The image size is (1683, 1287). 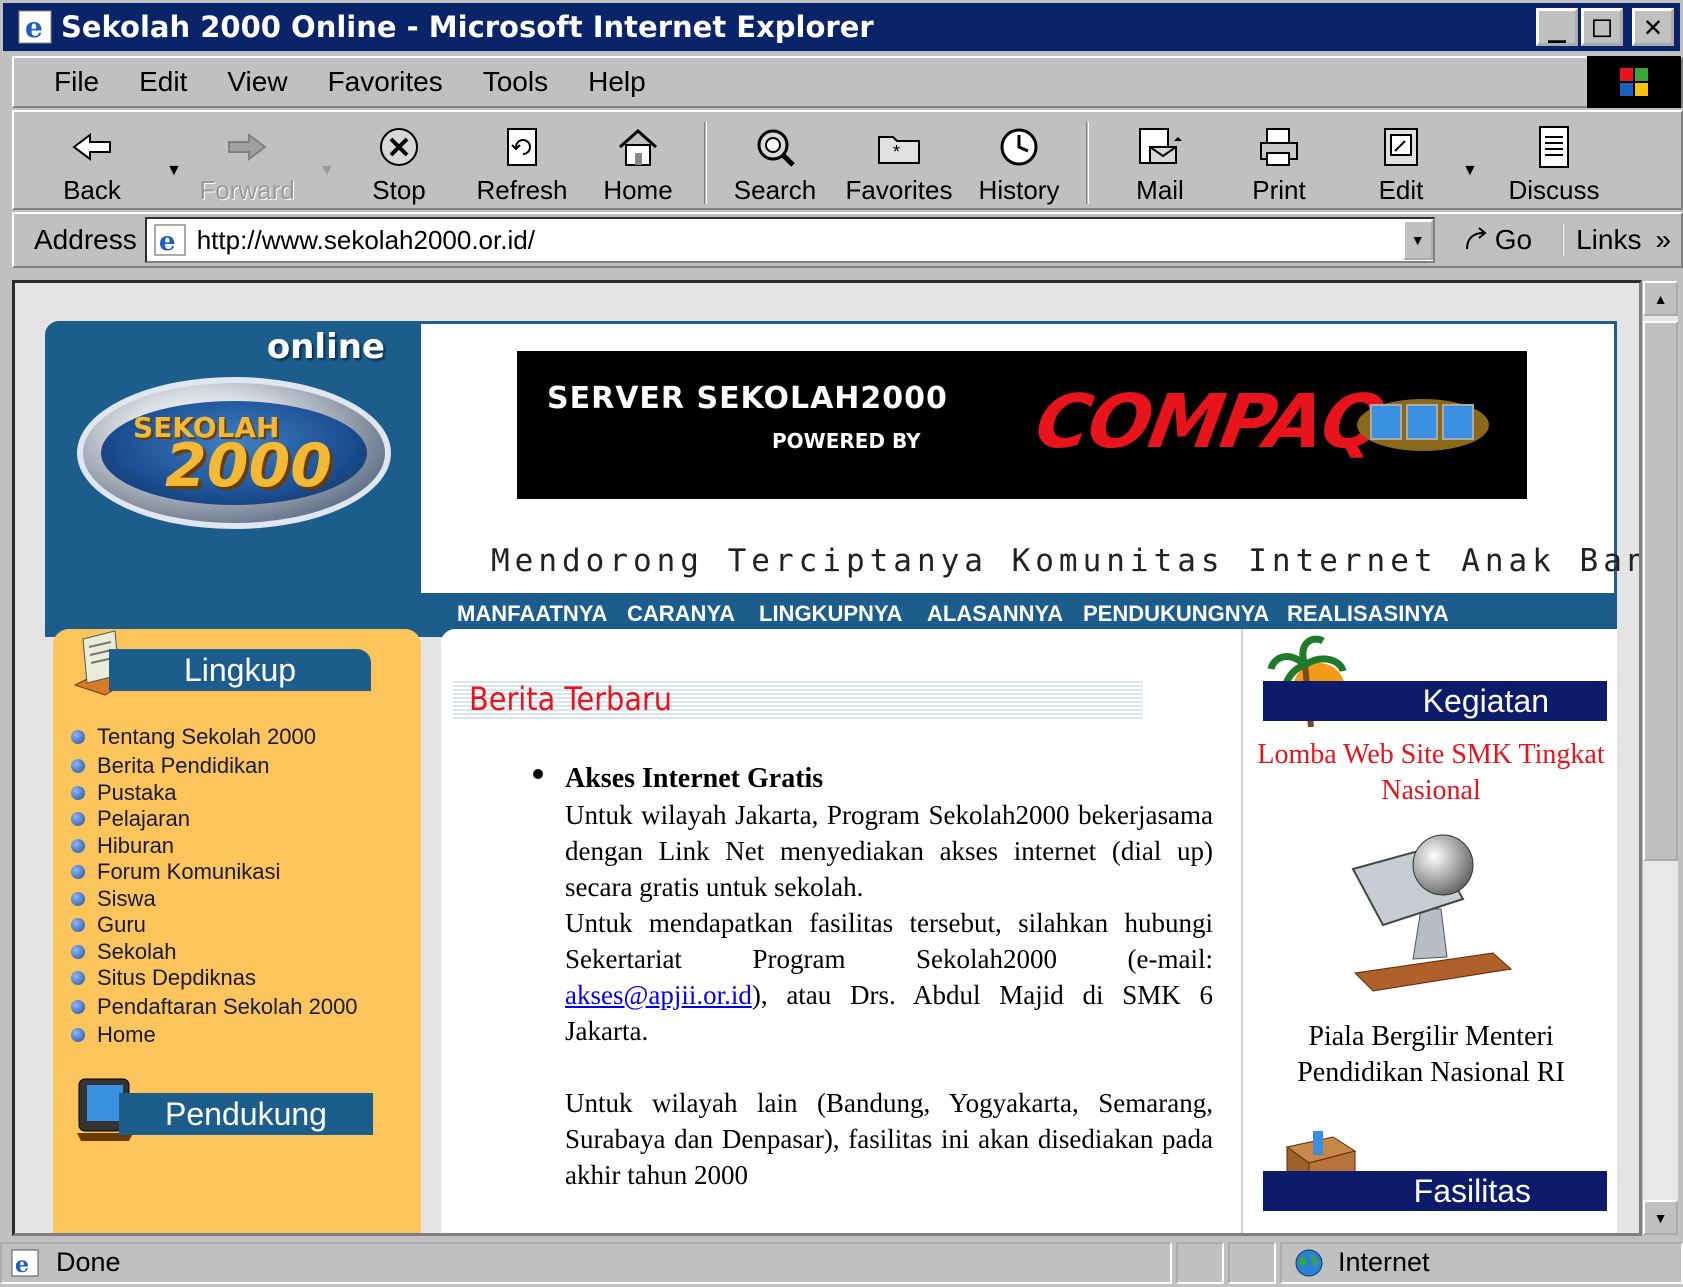 I want to click on forward-button: Forward, so click(x=247, y=162).